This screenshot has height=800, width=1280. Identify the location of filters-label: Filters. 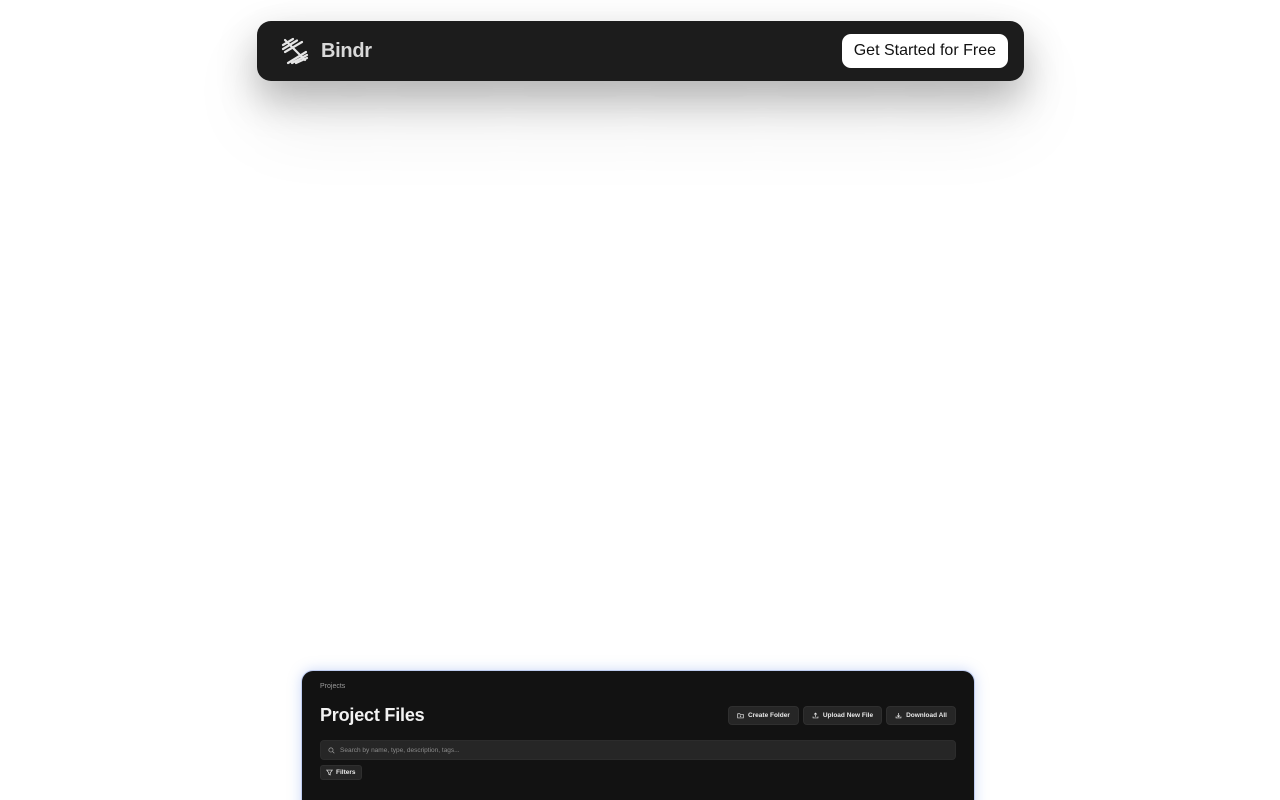
(346, 772).